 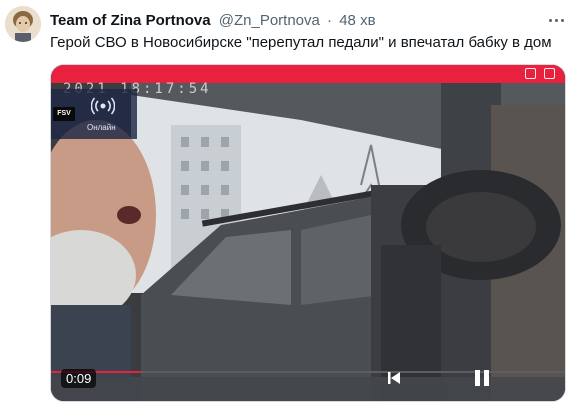 I want to click on pause-icon, so click(x=482, y=378).